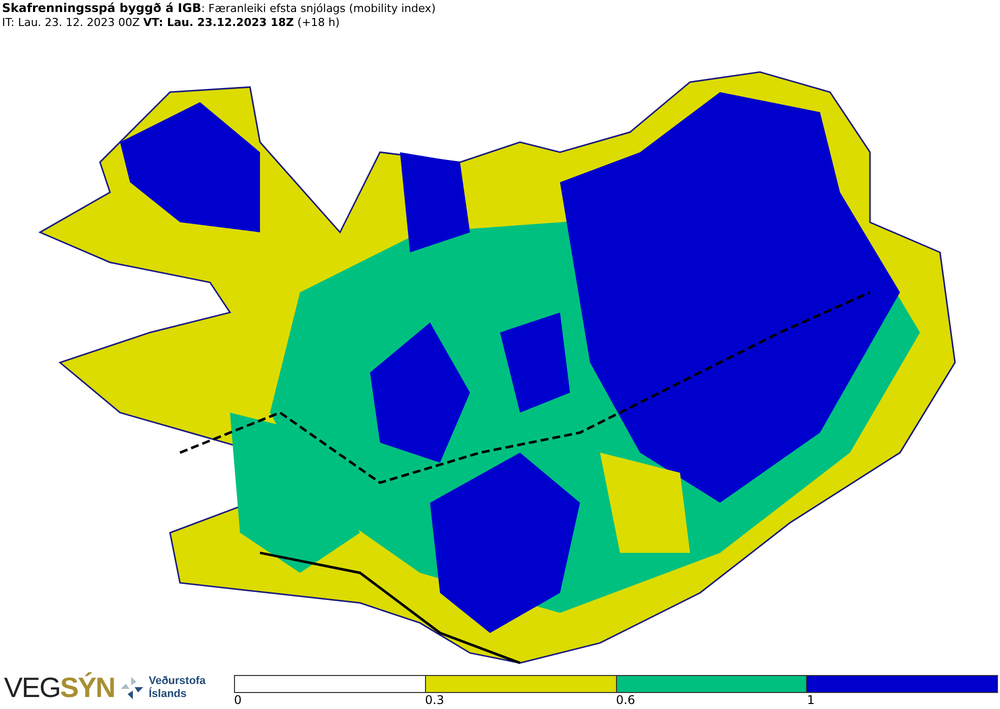 The width and height of the screenshot is (1000, 709). I want to click on legend-tick-label: 1, so click(811, 700).